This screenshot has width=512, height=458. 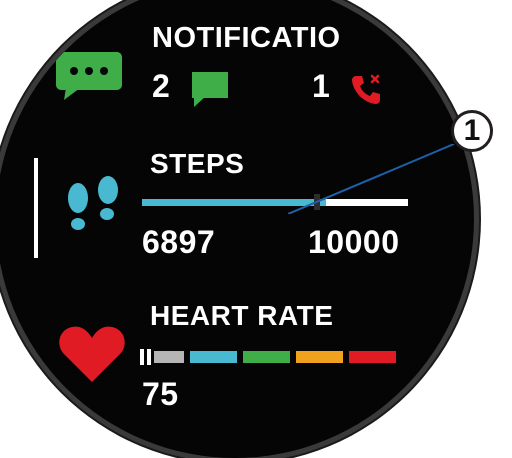 What do you see at coordinates (160, 394) in the screenshot?
I see `heart-rate-value: 75` at bounding box center [160, 394].